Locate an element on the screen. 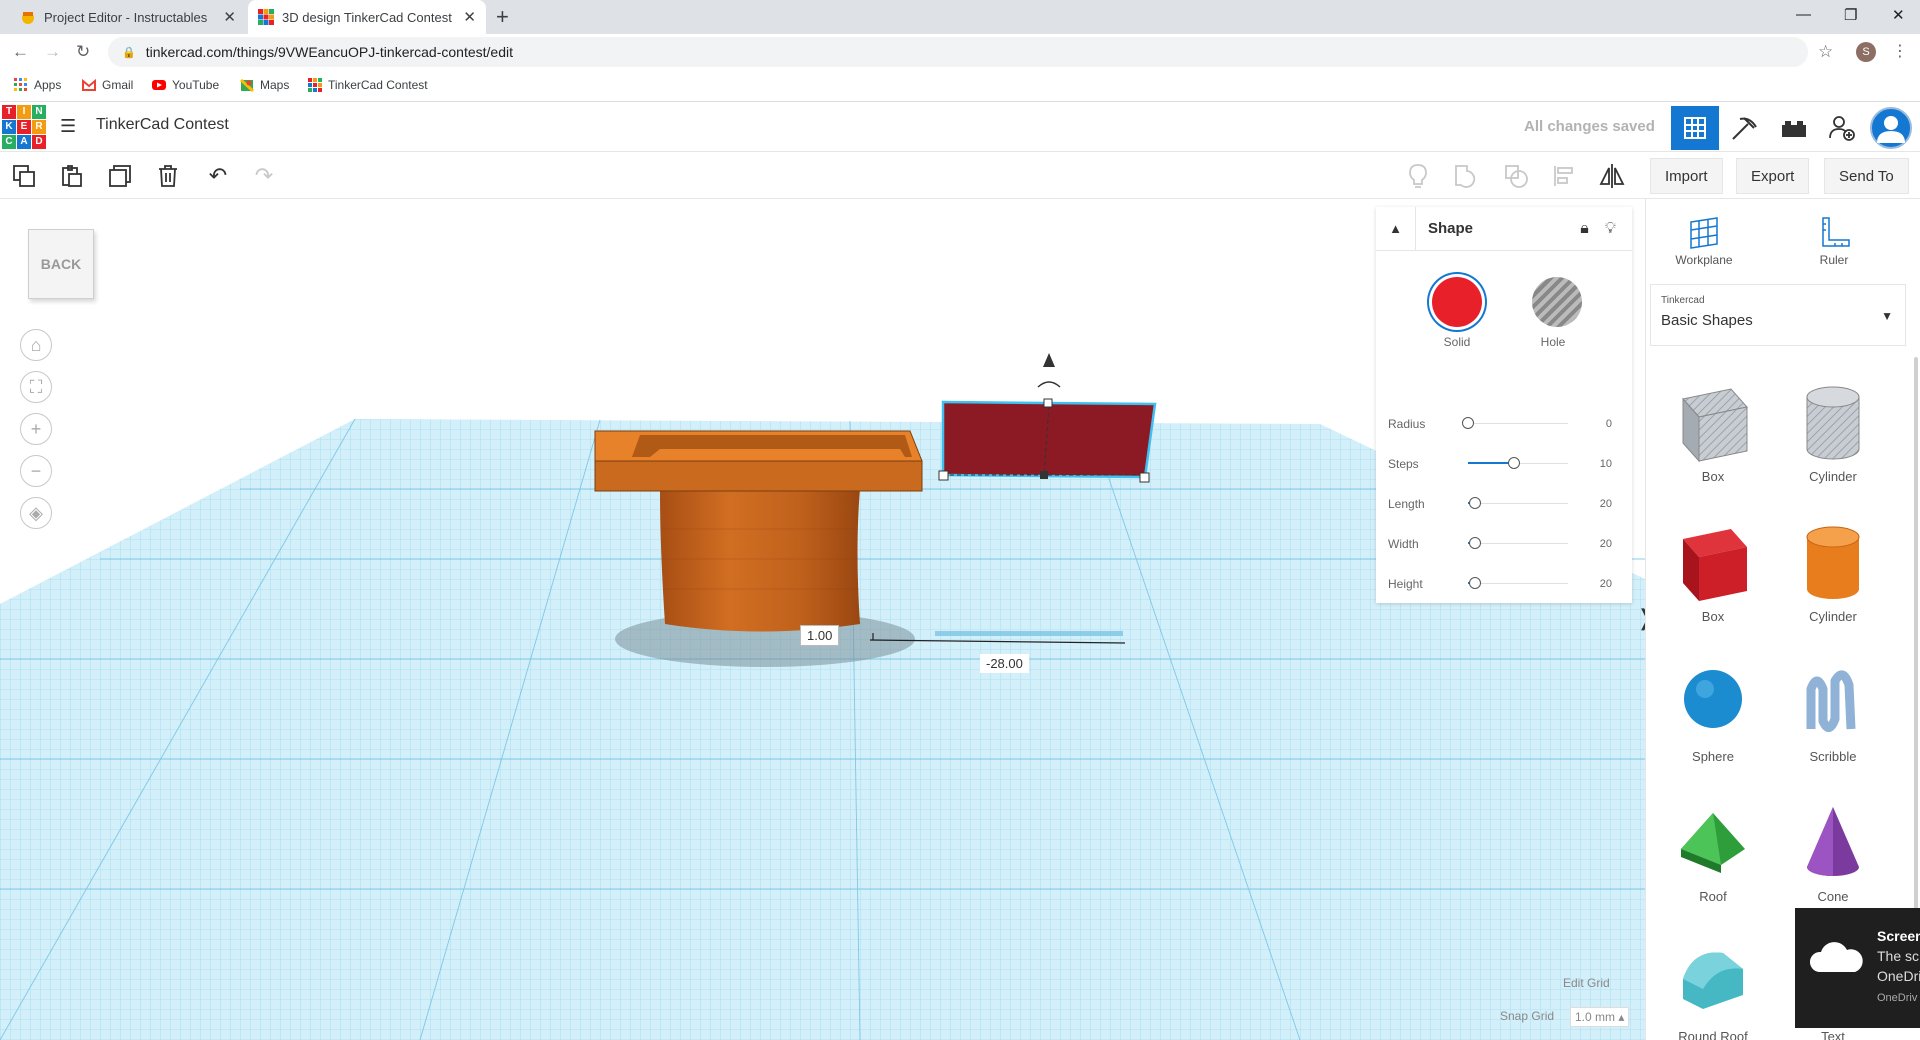  logo-letter: K is located at coordinates (9, 127).